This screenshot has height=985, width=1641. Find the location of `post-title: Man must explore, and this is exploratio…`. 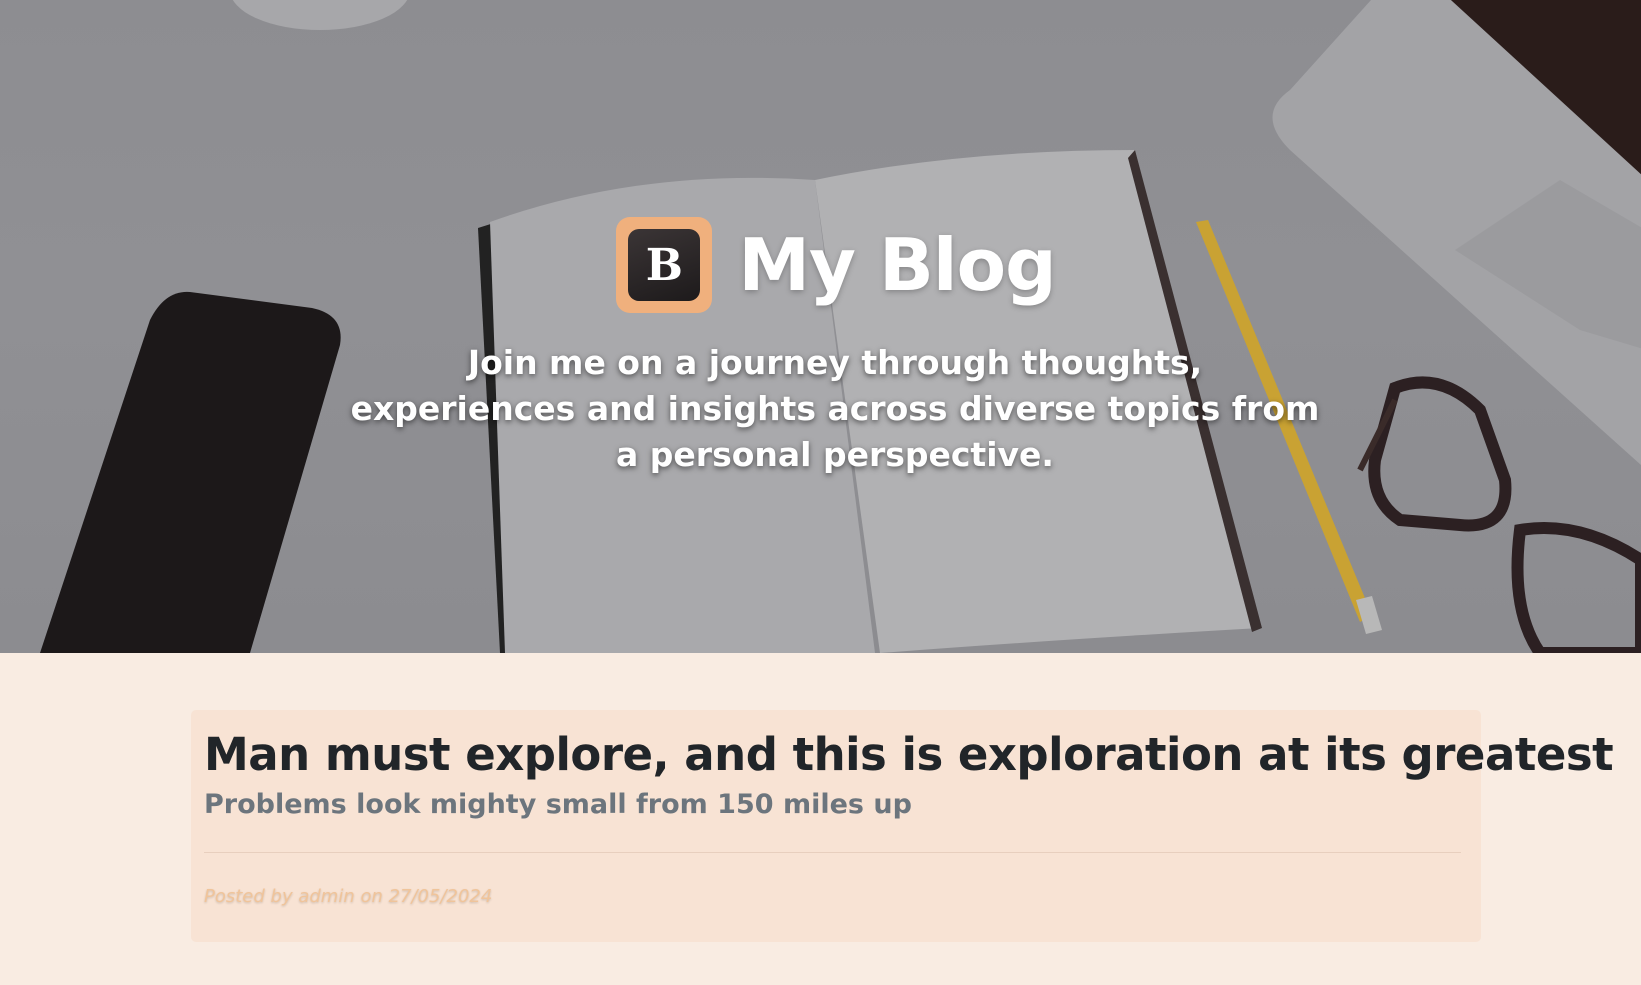

post-title: Man must explore, and this is exploratio… is located at coordinates (909, 754).